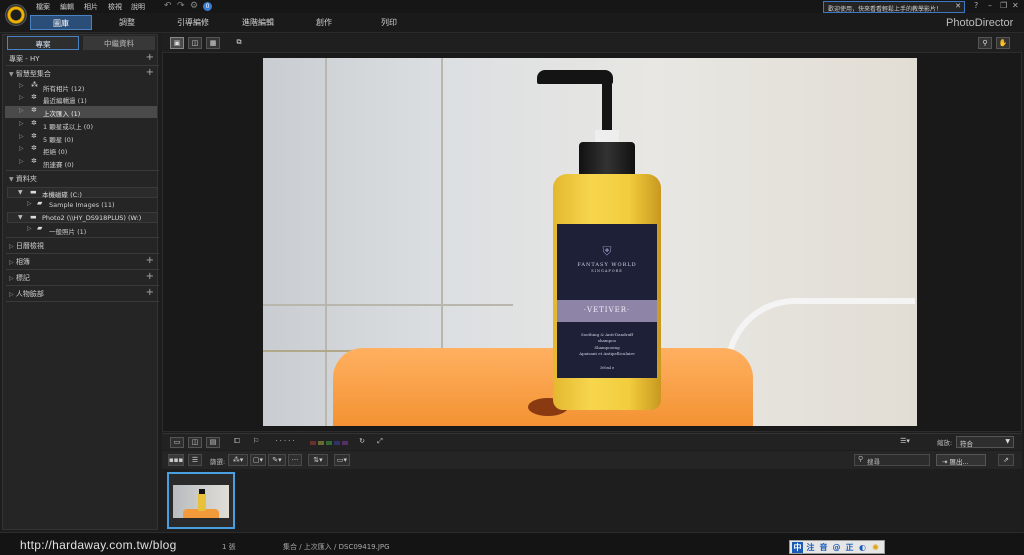 The width and height of the screenshot is (1024, 555). Describe the element at coordinates (150, 276) in the screenshot. I see `add-tag-icon: +` at that location.